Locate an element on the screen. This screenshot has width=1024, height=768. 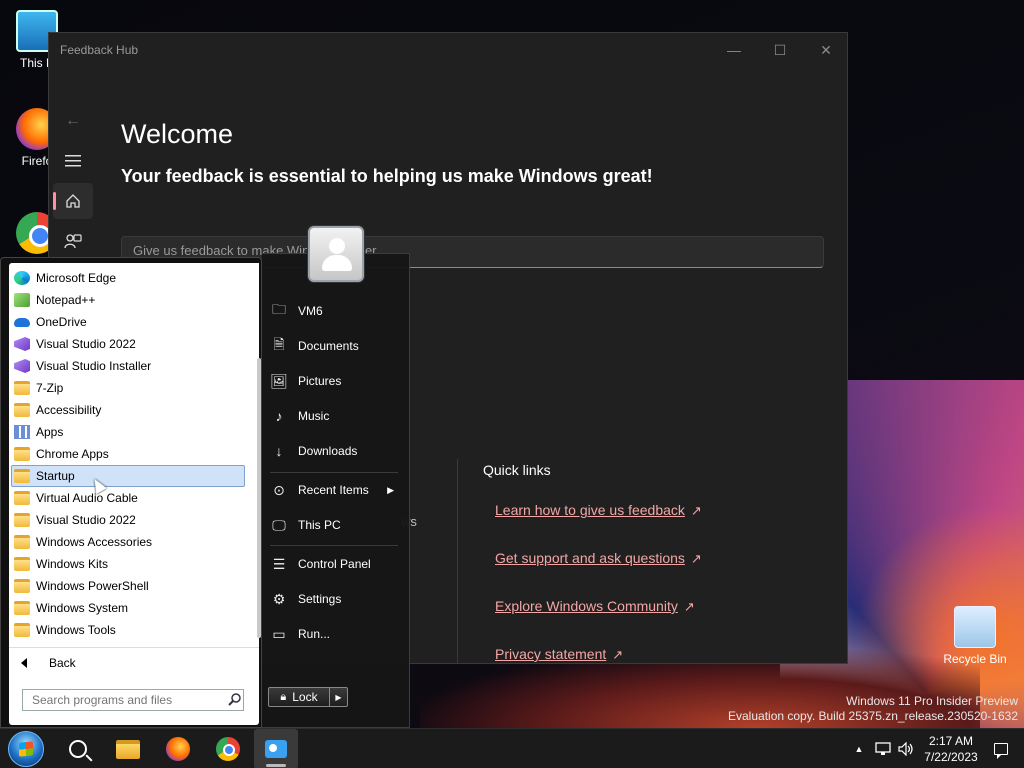
program-label: OneDrive is located at coordinates (61, 322).